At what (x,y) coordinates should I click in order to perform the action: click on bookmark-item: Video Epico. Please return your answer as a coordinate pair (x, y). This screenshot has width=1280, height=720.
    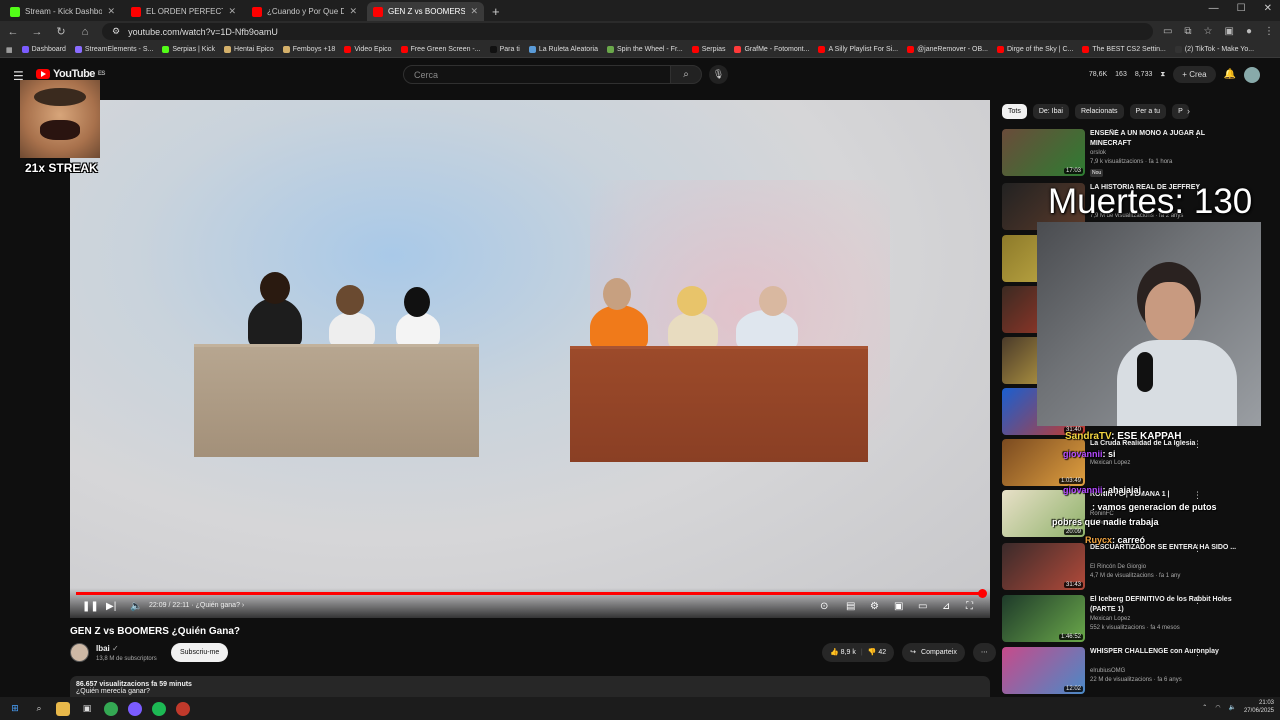
    Looking at the image, I should click on (368, 49).